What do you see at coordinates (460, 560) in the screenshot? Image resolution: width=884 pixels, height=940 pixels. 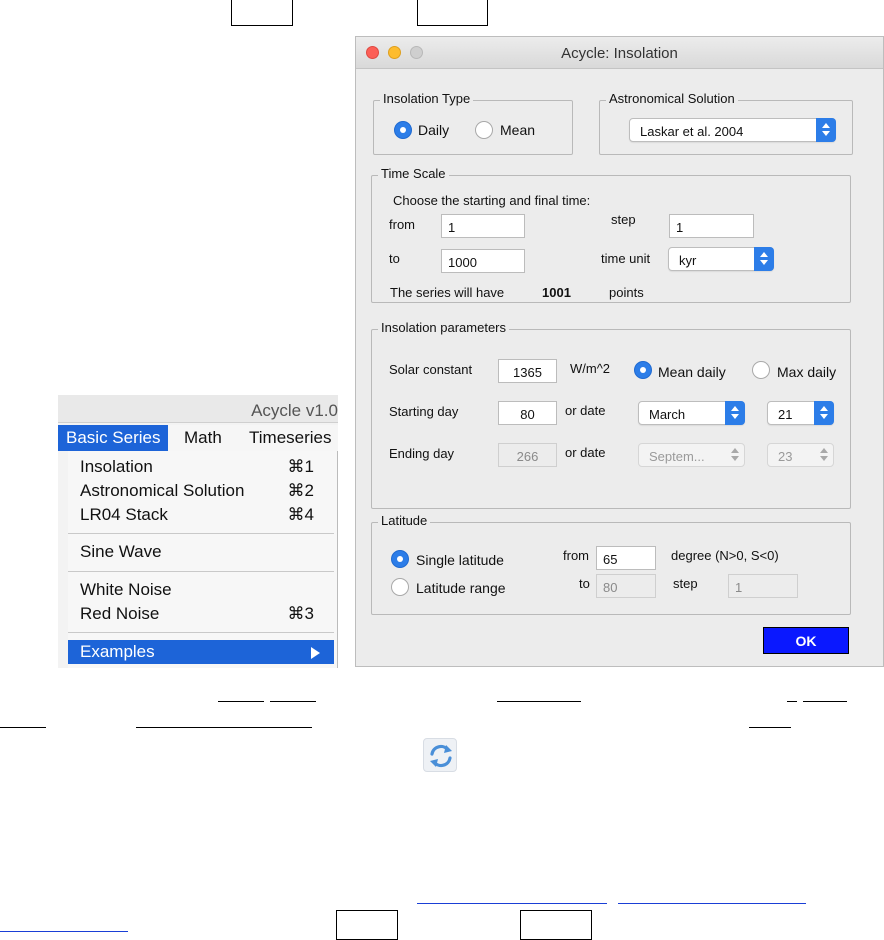 I see `radio-single-latitude-label: Single latitude` at bounding box center [460, 560].